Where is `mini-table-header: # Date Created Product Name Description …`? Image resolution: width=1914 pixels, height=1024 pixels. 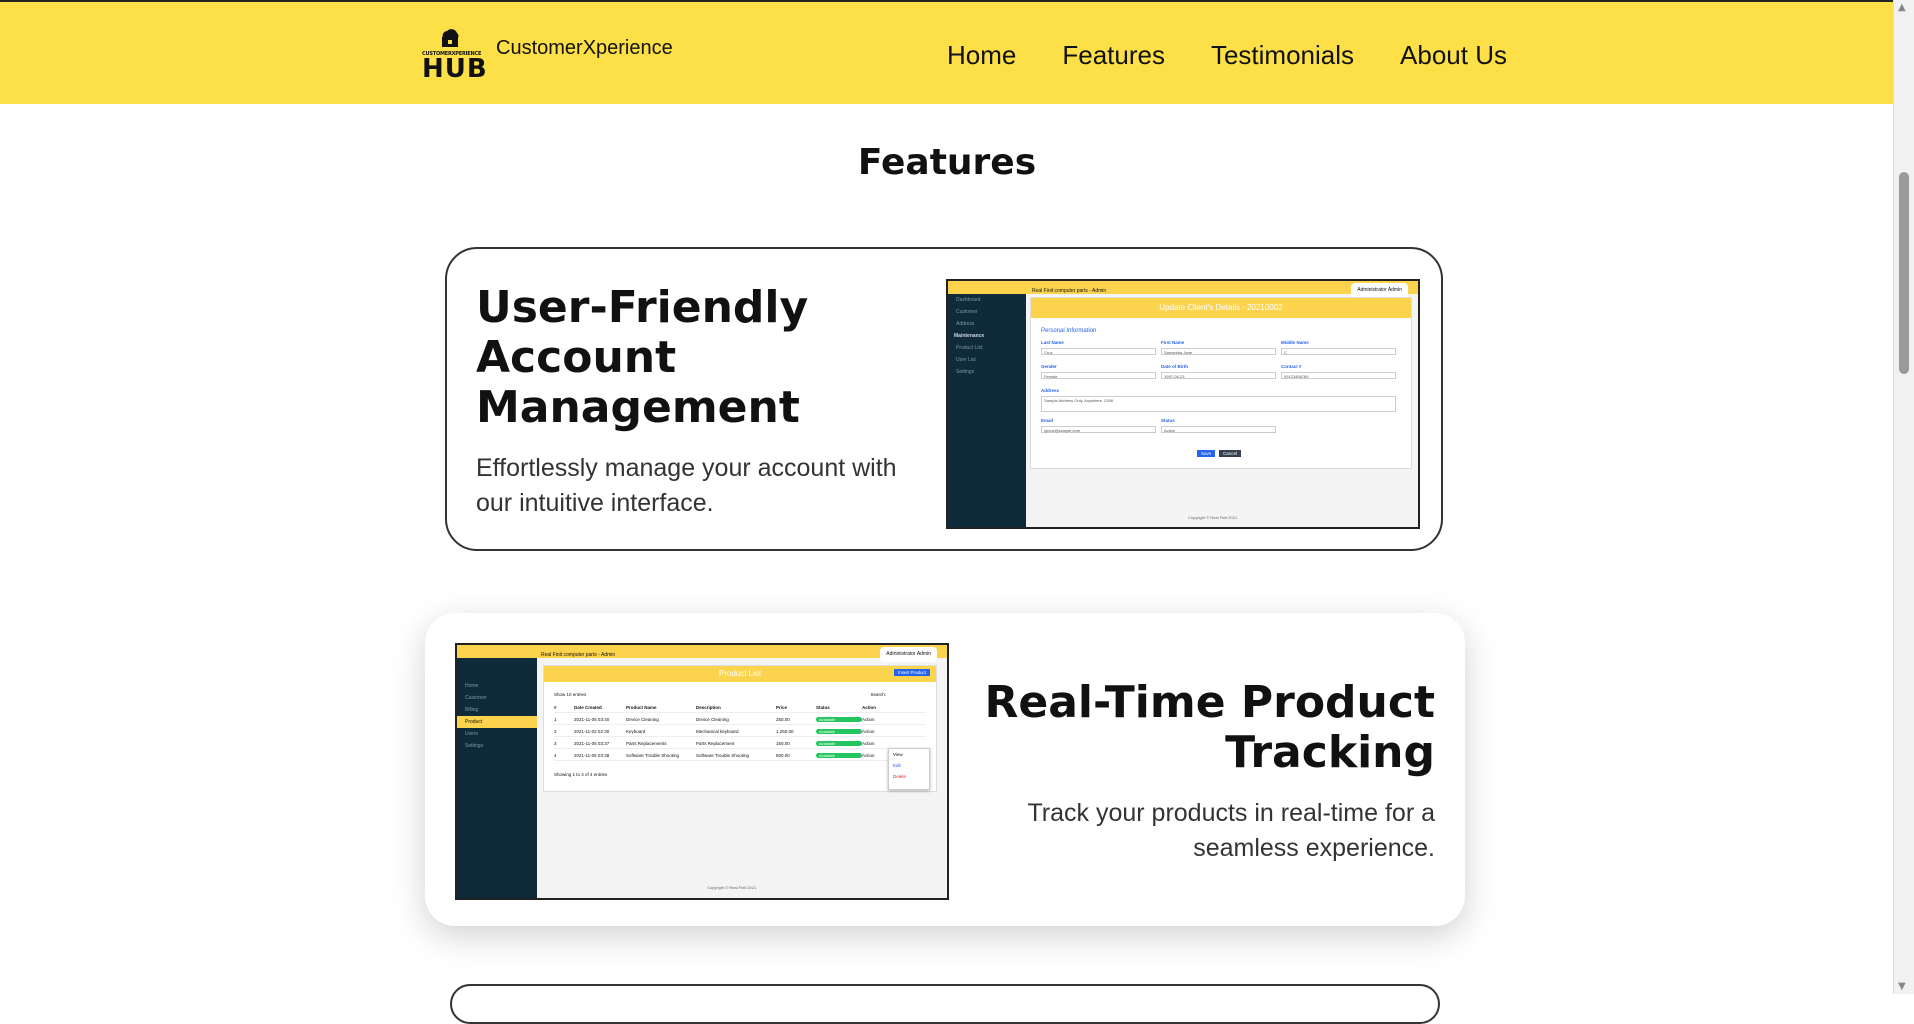 mini-table-header: # Date Created Product Name Description … is located at coordinates (740, 707).